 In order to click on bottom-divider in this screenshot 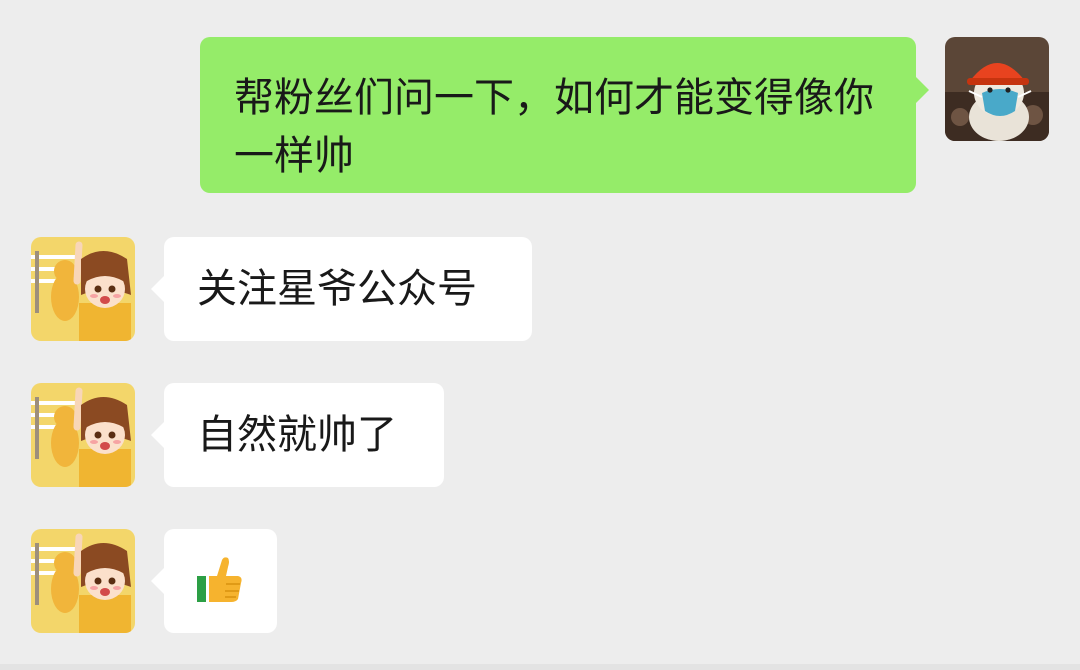, I will do `click(540, 667)`.